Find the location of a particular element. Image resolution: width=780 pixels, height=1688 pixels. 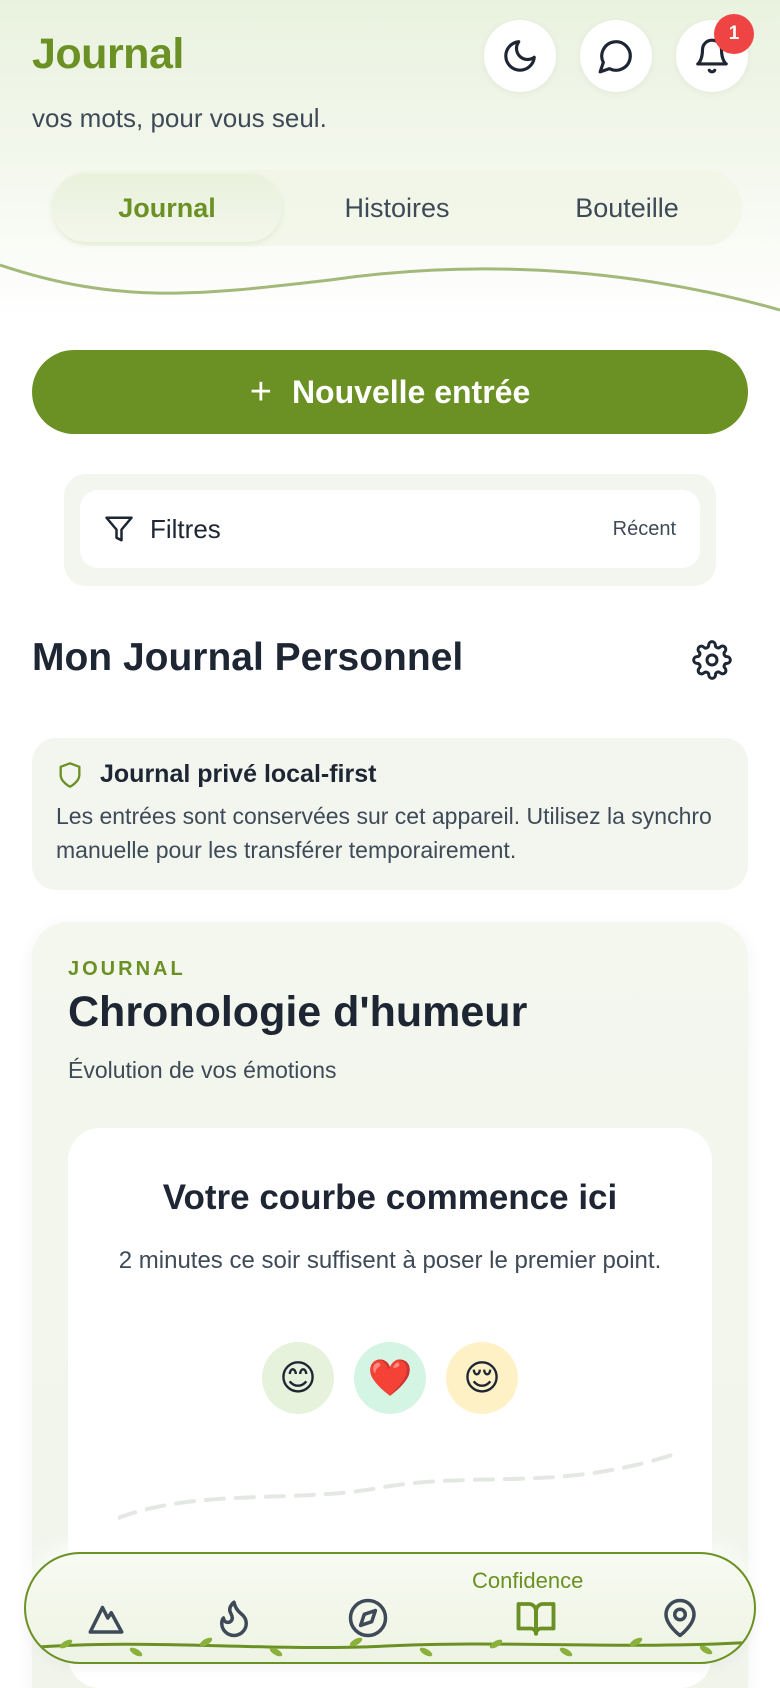

chat-icon is located at coordinates (615, 57).